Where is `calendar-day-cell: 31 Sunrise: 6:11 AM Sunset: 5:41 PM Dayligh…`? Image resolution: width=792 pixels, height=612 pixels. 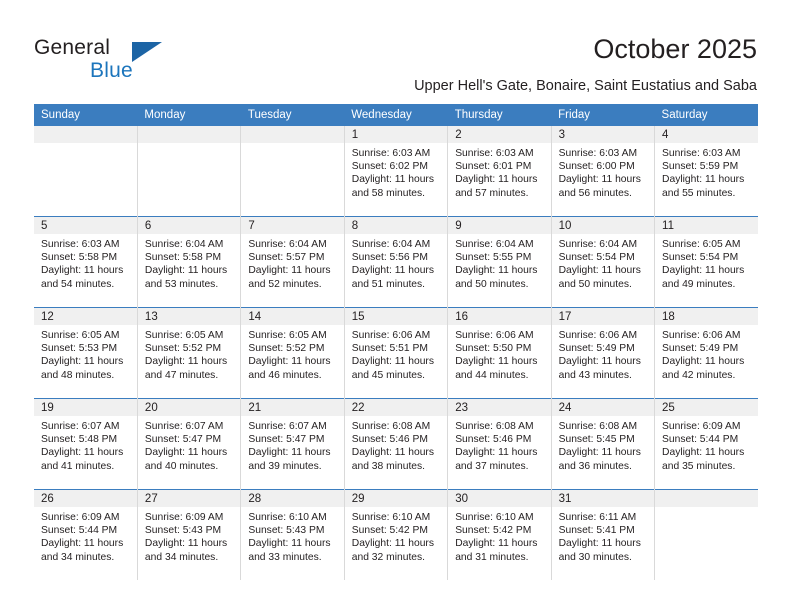
calendar-day-cell: 31 Sunrise: 6:11 AM Sunset: 5:41 PM Dayligh… is located at coordinates (603, 534).